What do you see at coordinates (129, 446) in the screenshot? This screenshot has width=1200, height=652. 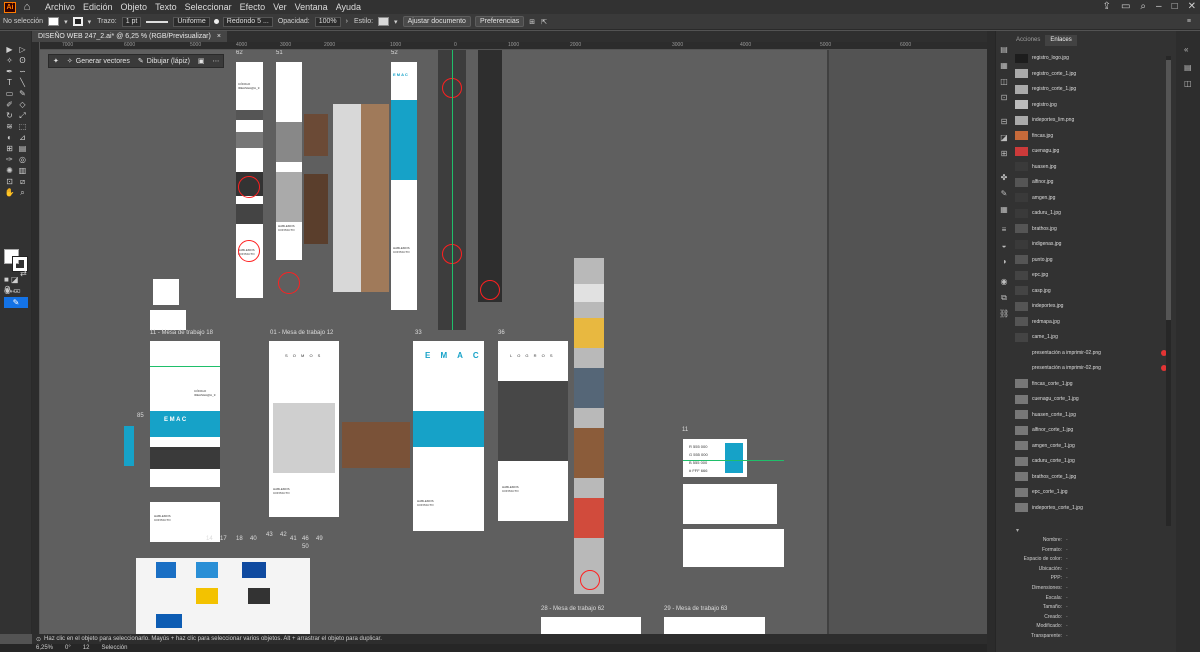 I see `cyan-sidebar-card` at bounding box center [129, 446].